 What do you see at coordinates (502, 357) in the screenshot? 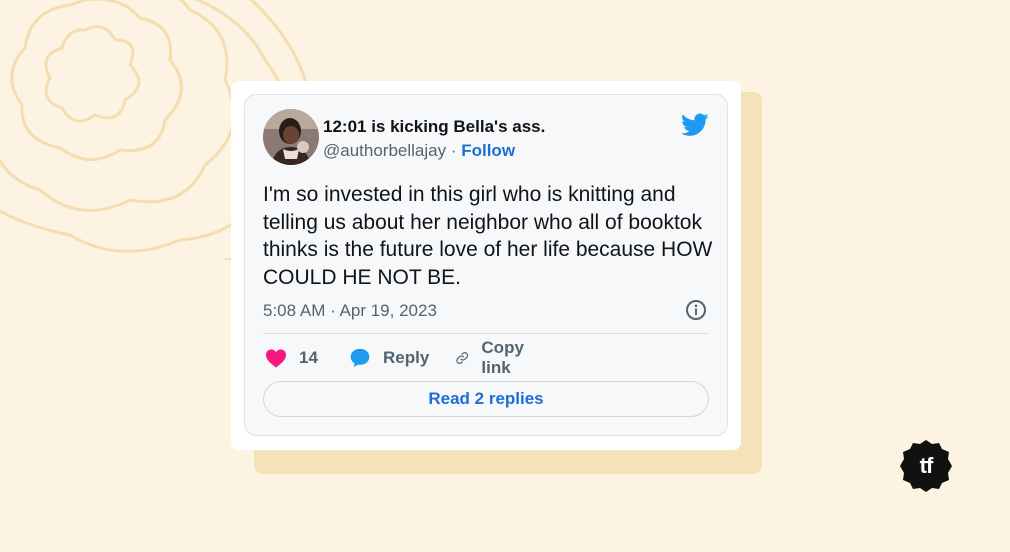
I see `copy-link-label: Copy link` at bounding box center [502, 357].